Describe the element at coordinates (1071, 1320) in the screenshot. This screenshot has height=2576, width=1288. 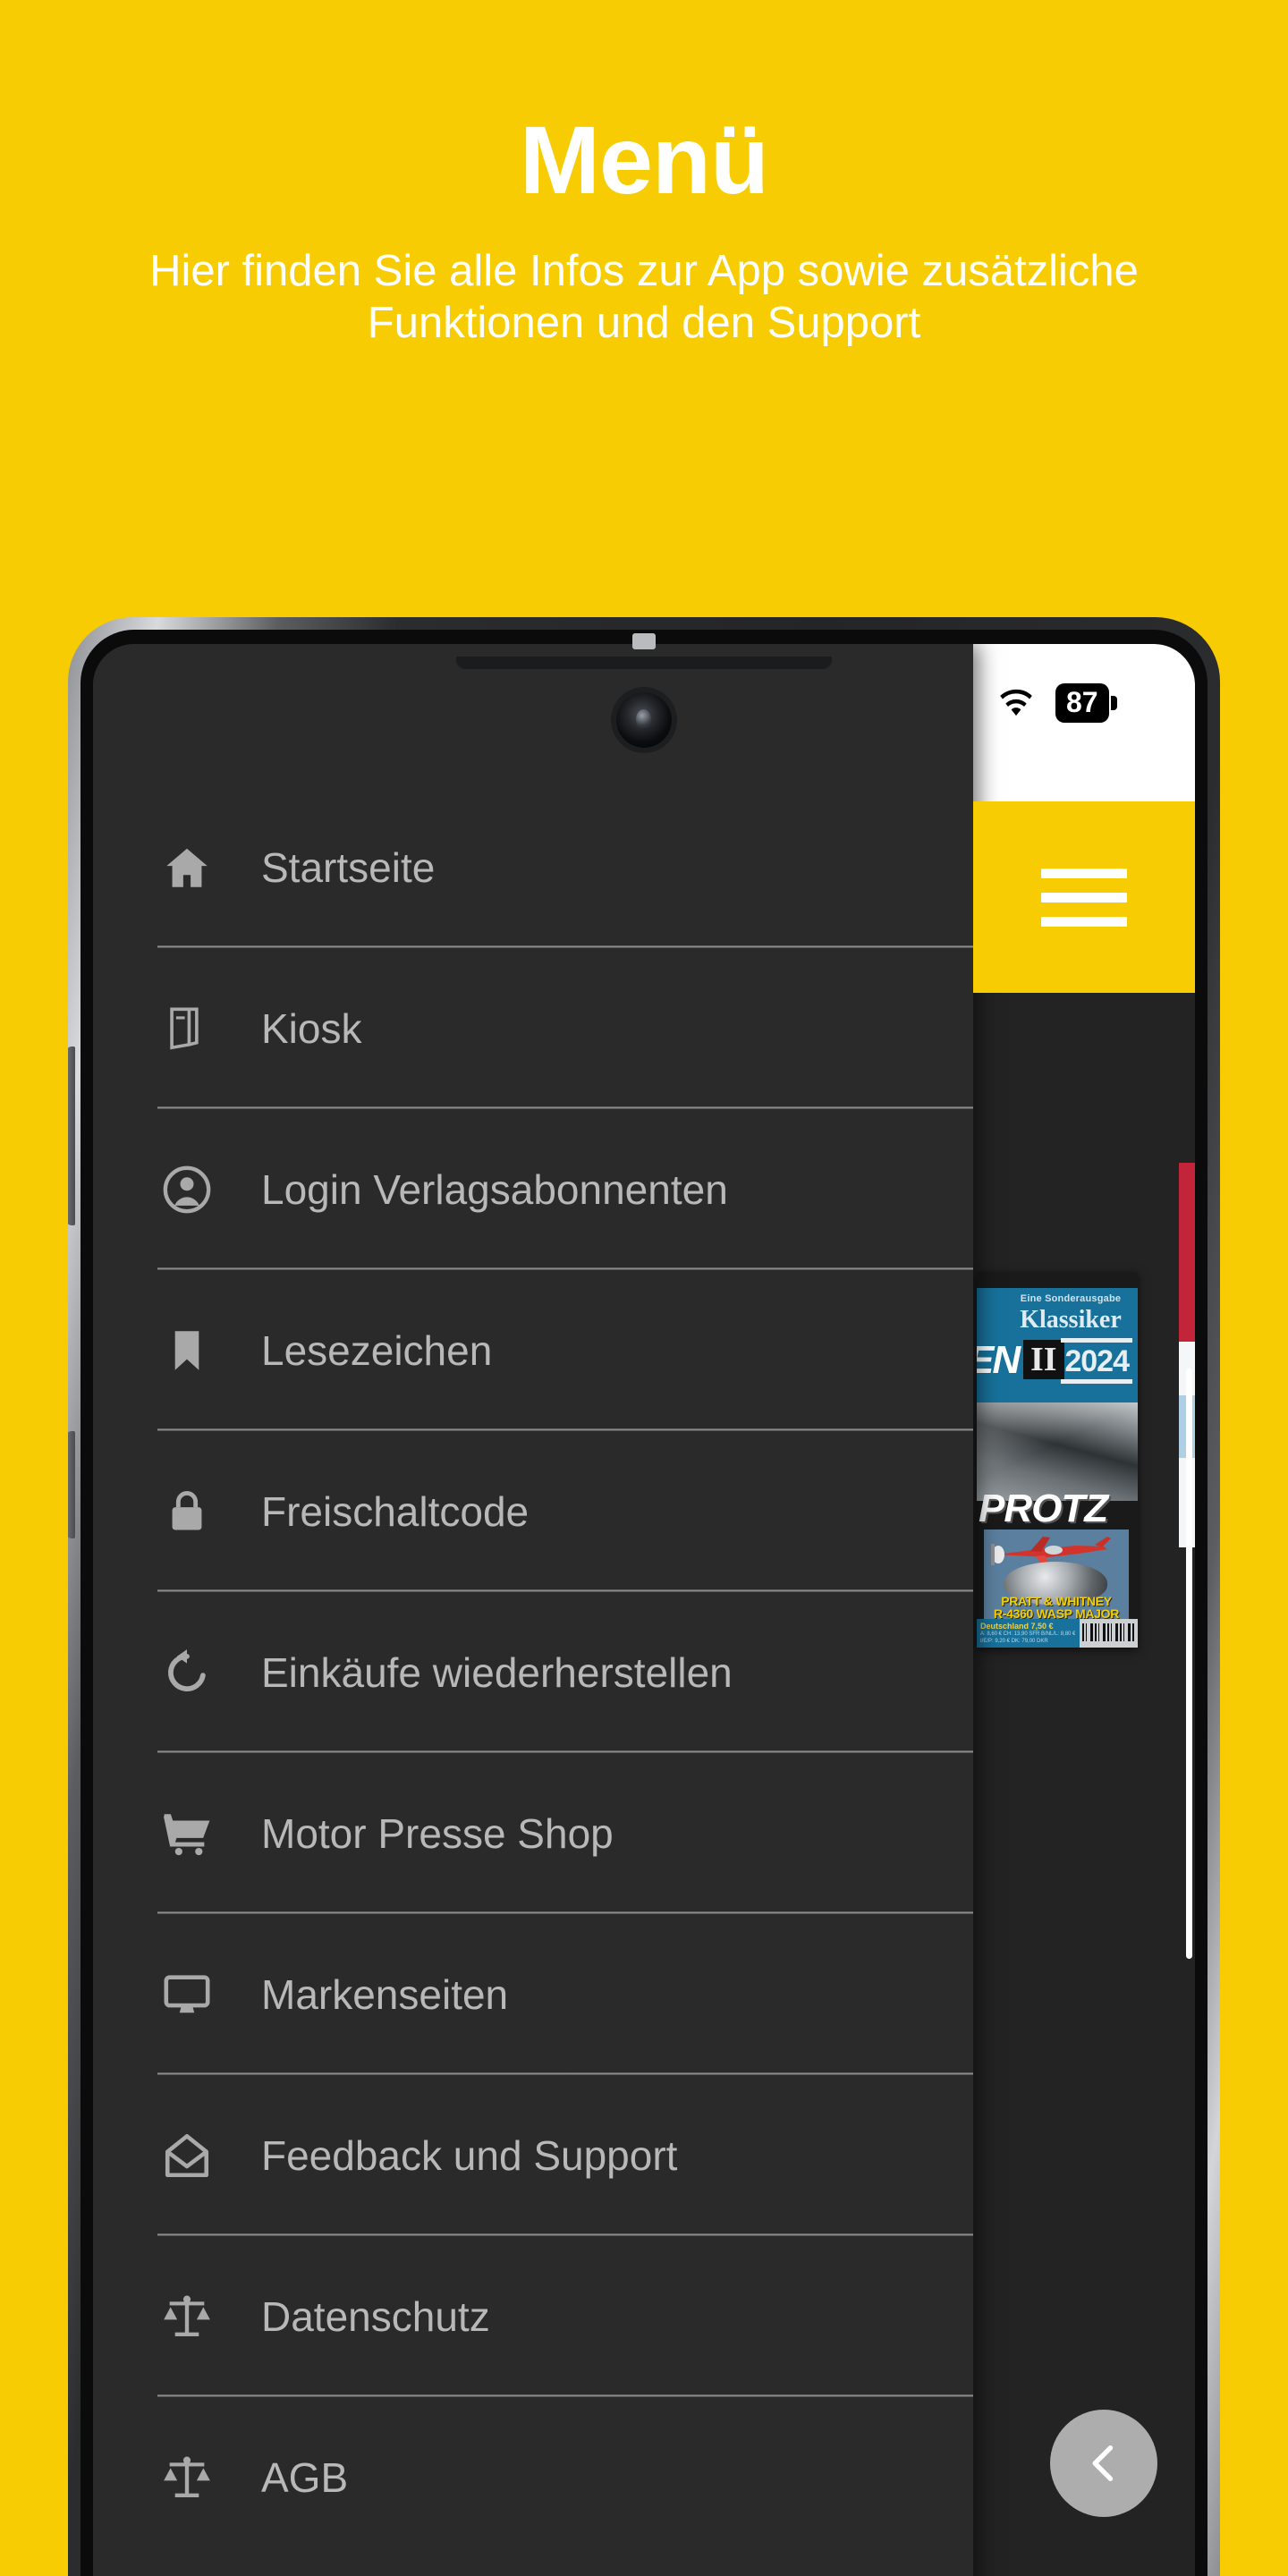
I see `magazine-brand-label: Klassiker` at that location.